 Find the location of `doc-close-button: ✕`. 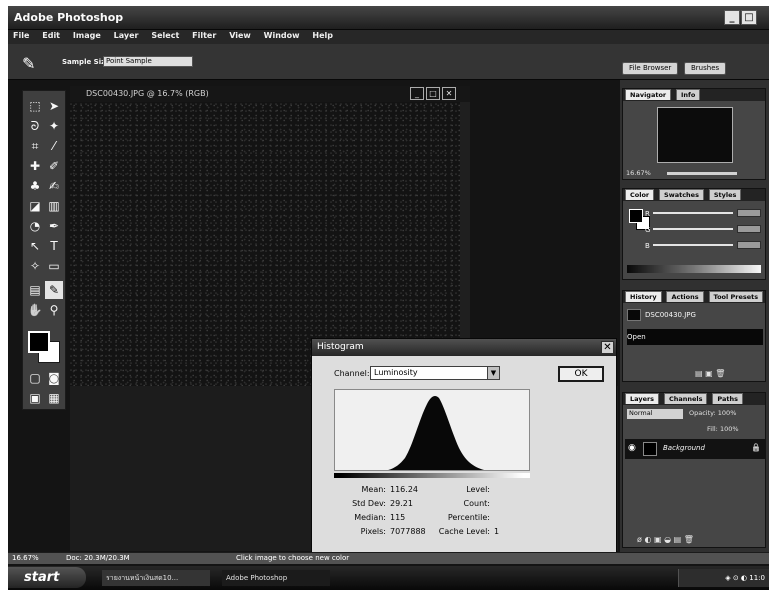

doc-close-button: ✕ is located at coordinates (449, 93).